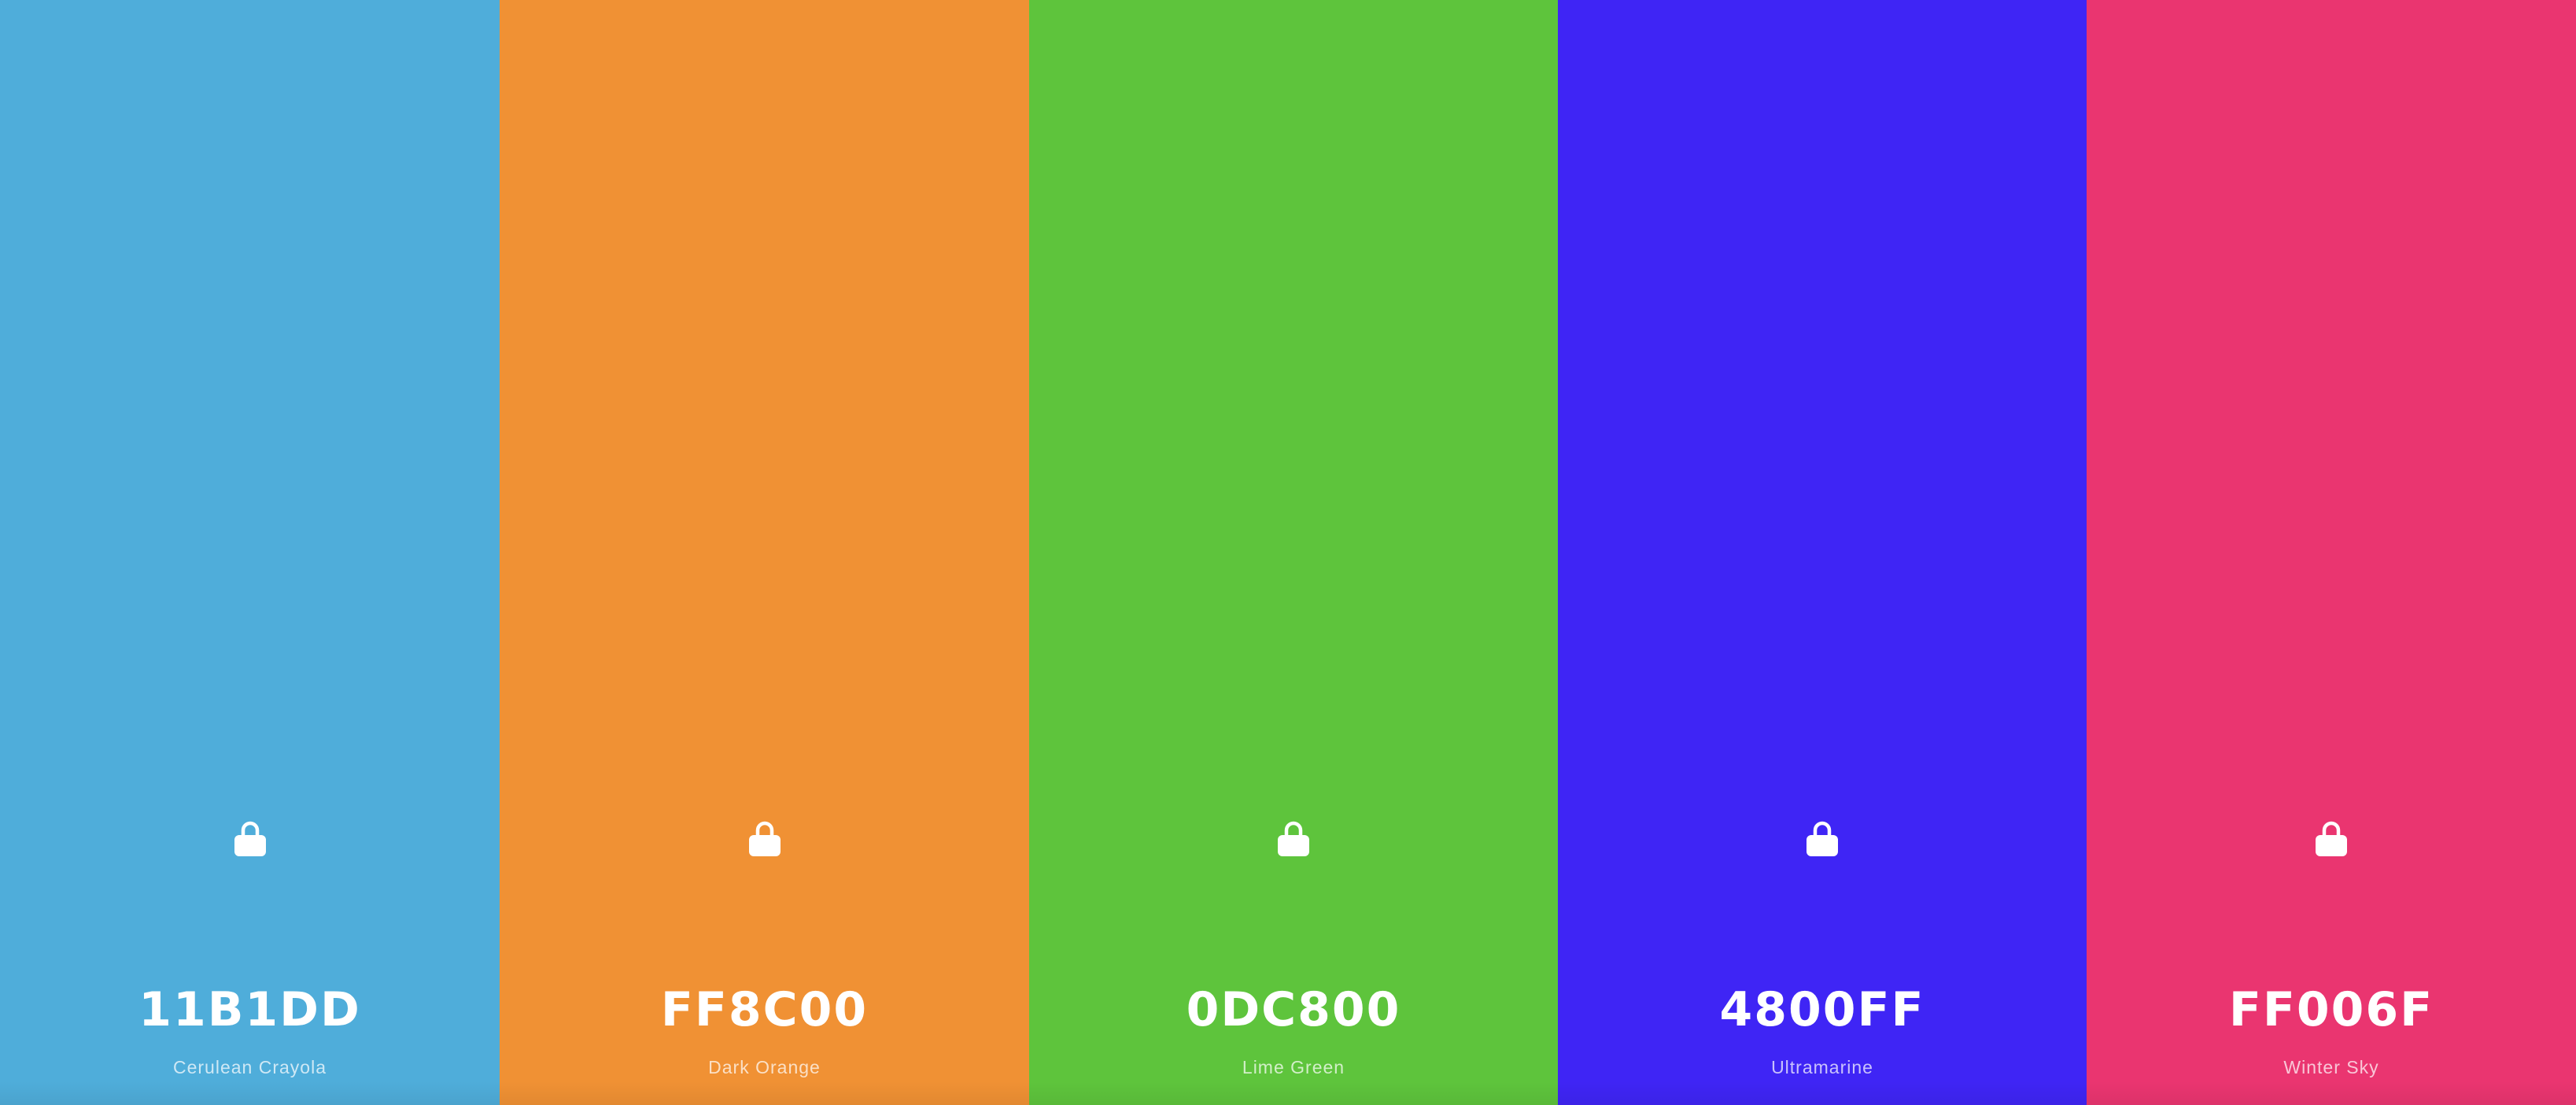 The height and width of the screenshot is (1105, 2576). I want to click on color-name: Winter Sky, so click(2331, 1067).